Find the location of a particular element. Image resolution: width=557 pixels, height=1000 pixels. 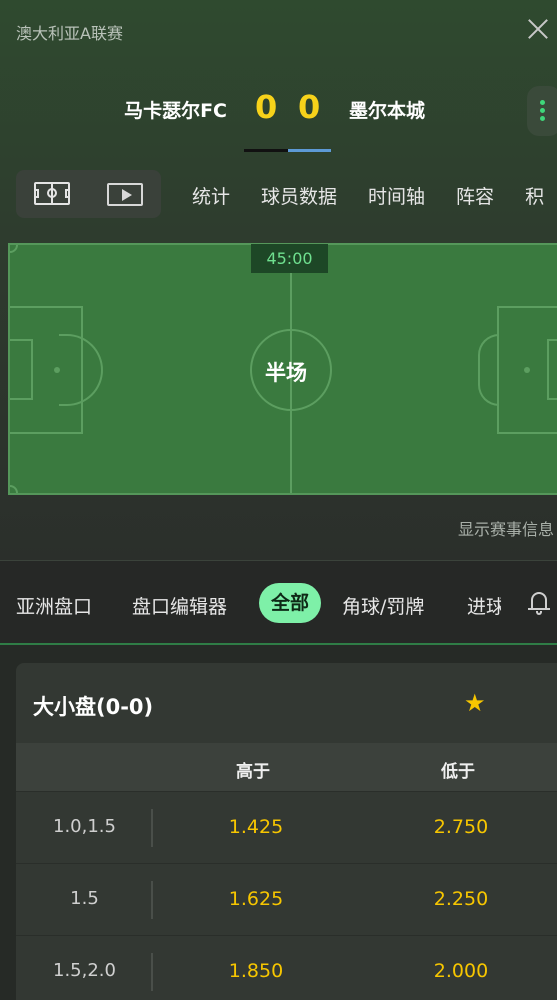

more-vertical-icon is located at coordinates (542, 111).